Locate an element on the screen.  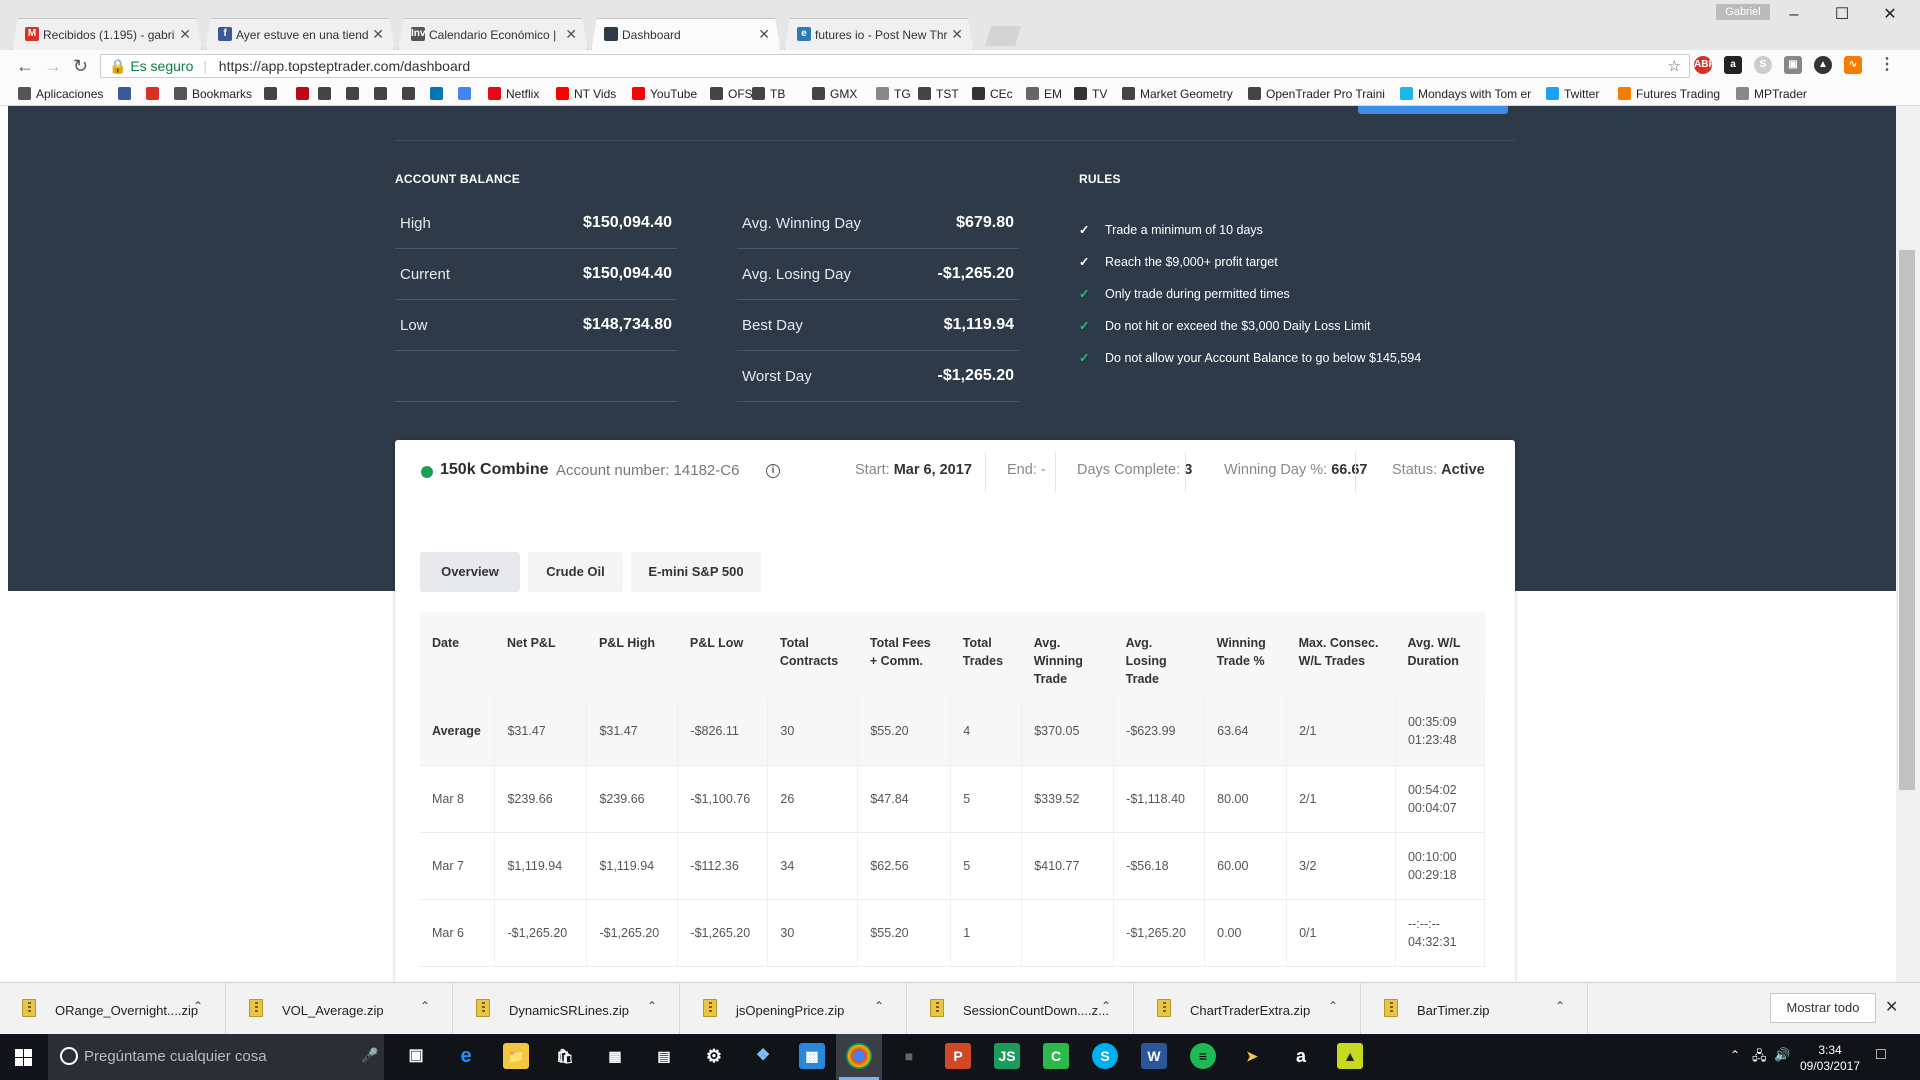
tab-overview: Overview is located at coordinates (470, 572).